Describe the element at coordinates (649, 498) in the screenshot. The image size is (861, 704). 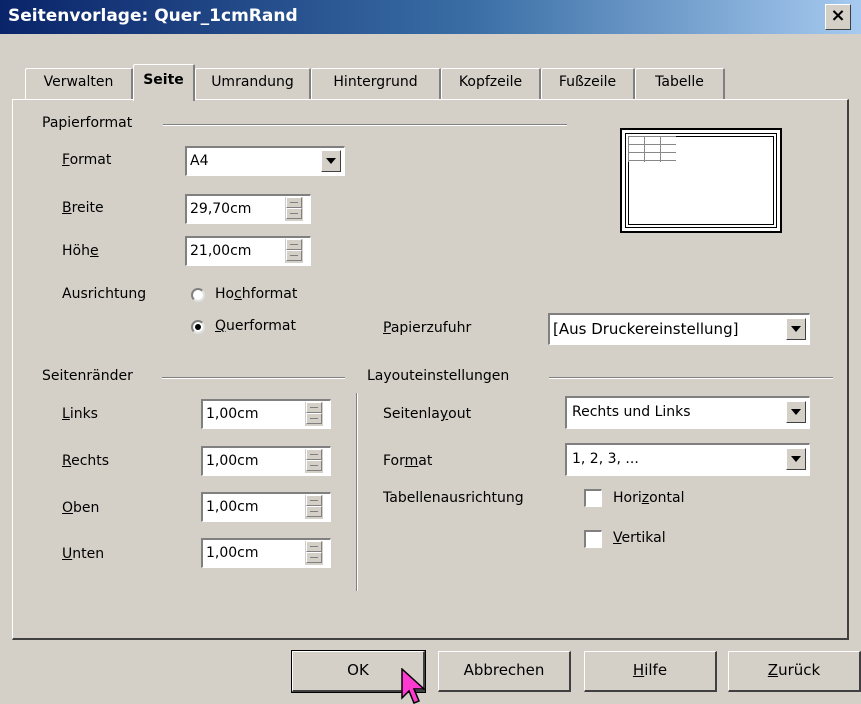
I see `horizontal-label: Horizontal` at that location.